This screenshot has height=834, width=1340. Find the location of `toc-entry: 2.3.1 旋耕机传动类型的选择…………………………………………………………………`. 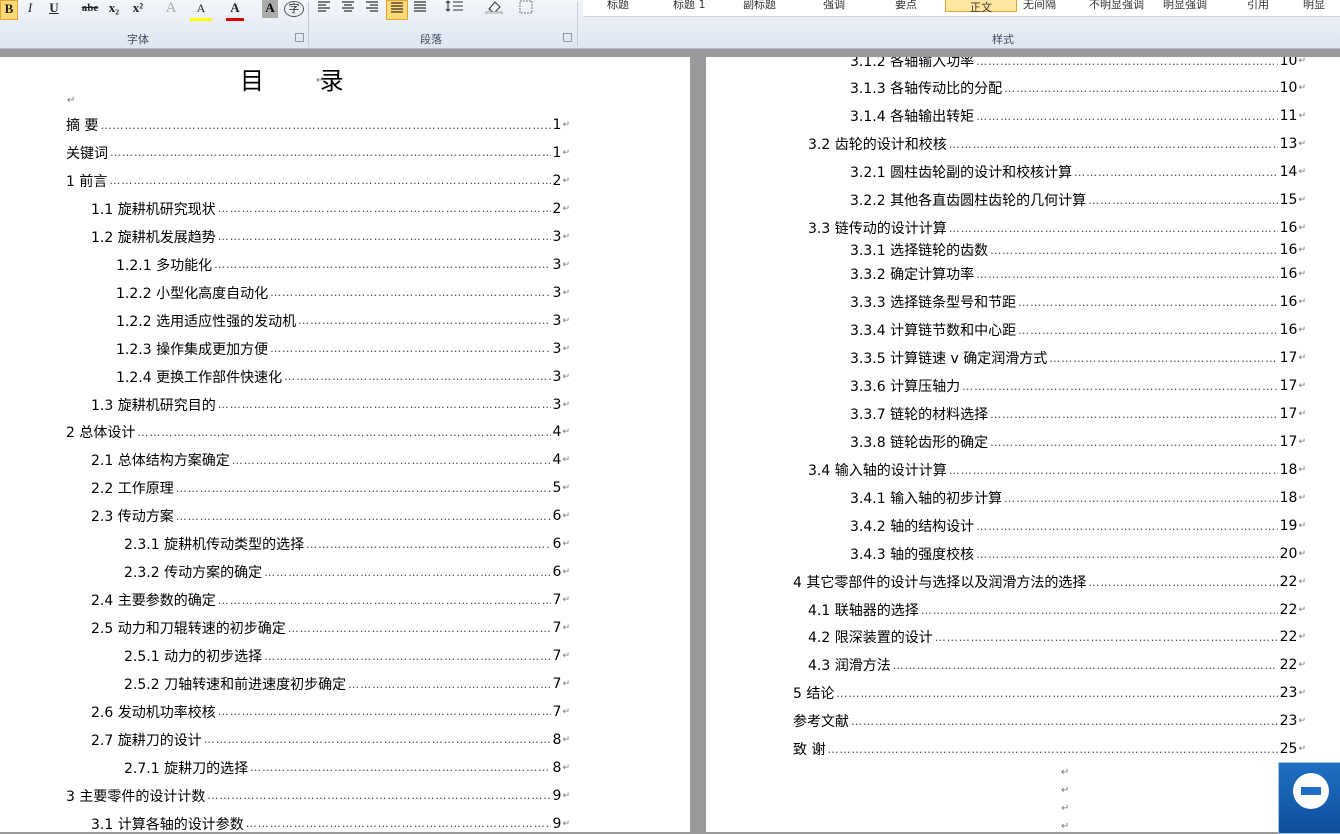

toc-entry: 2.3.1 旋耕机传动类型的选择………………………………………………………………… is located at coordinates (347, 544).